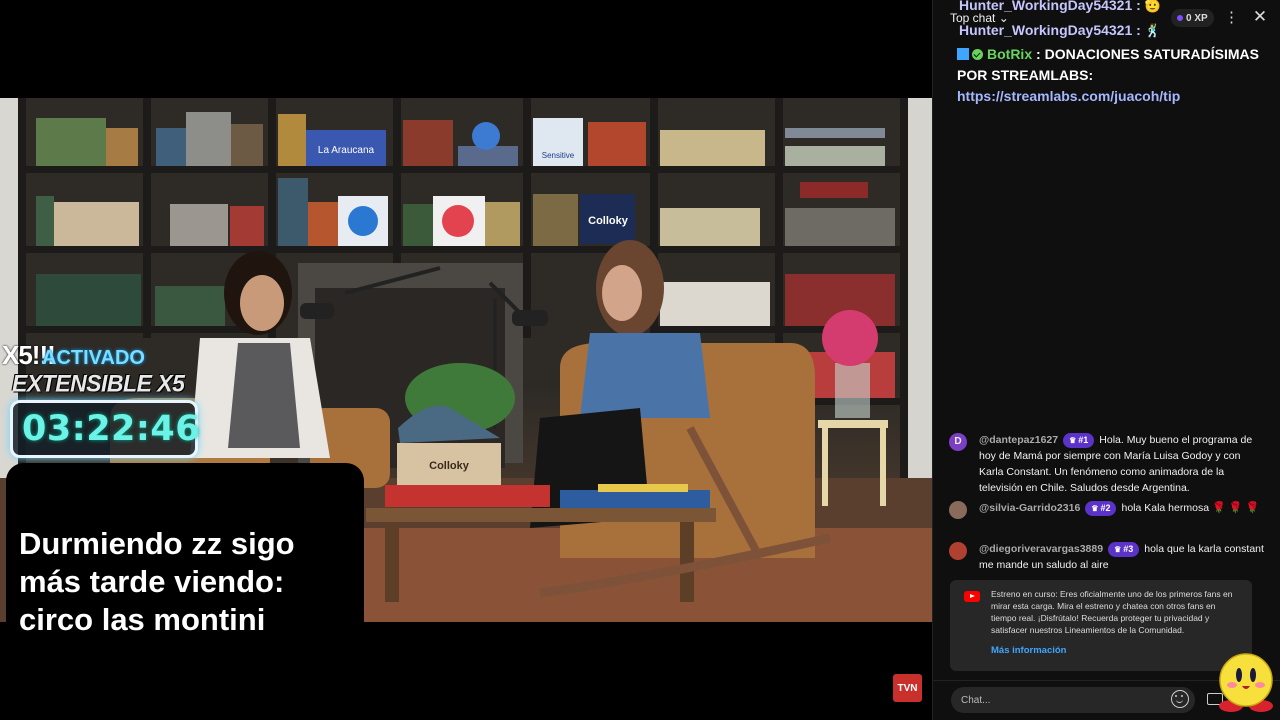  Describe the element at coordinates (449, 466) in the screenshot. I see `sign-colloky-box: Colloky` at that location.